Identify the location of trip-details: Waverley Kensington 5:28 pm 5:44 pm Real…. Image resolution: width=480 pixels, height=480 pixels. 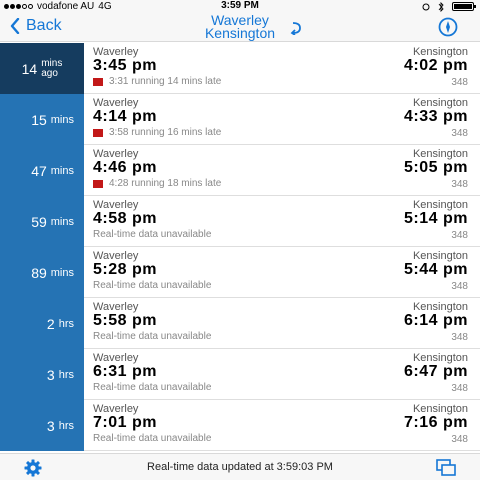
(280, 272).